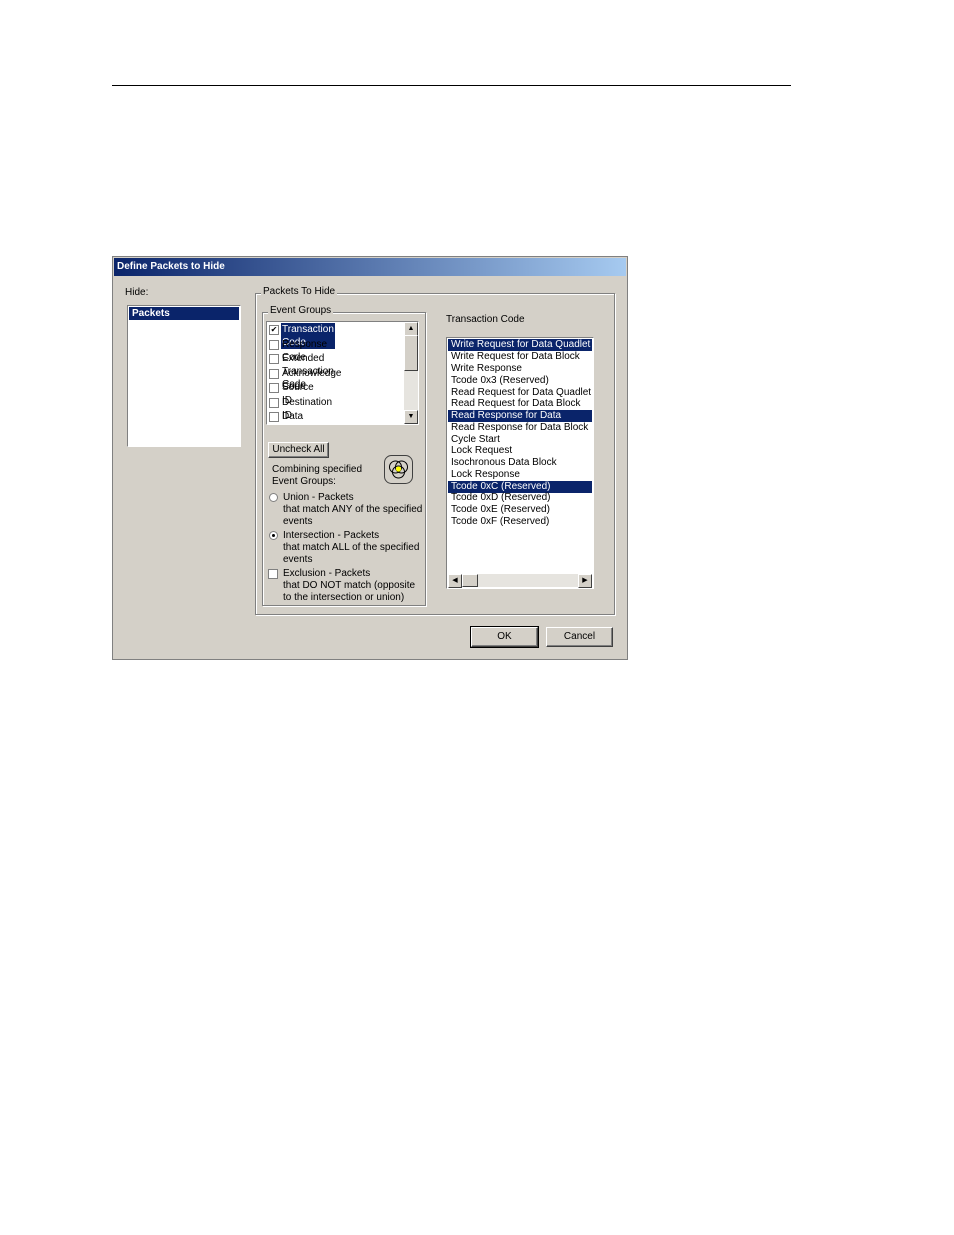 The width and height of the screenshot is (954, 1235). Describe the element at coordinates (520, 393) in the screenshot. I see `tc-read-request-data-quadlet: Read Request for Data Quadlet` at that location.